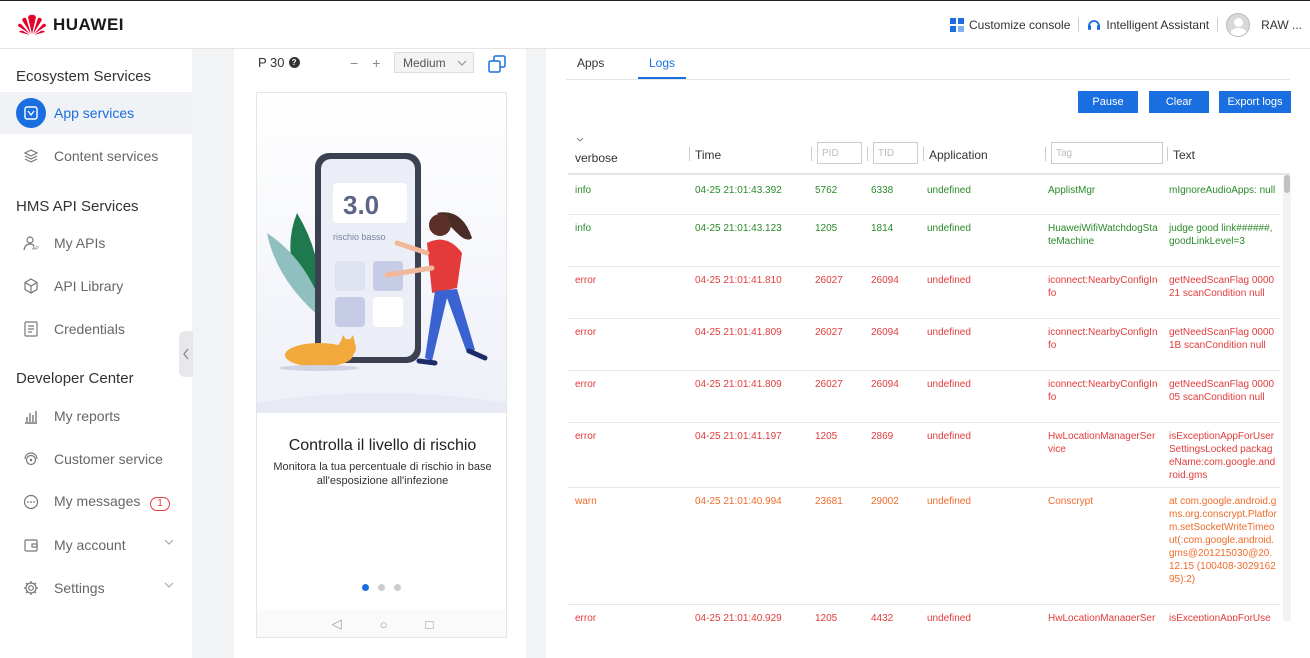 This screenshot has height=658, width=1310. Describe the element at coordinates (430, 624) in the screenshot. I see `recent-apps-nav-icon: □` at that location.